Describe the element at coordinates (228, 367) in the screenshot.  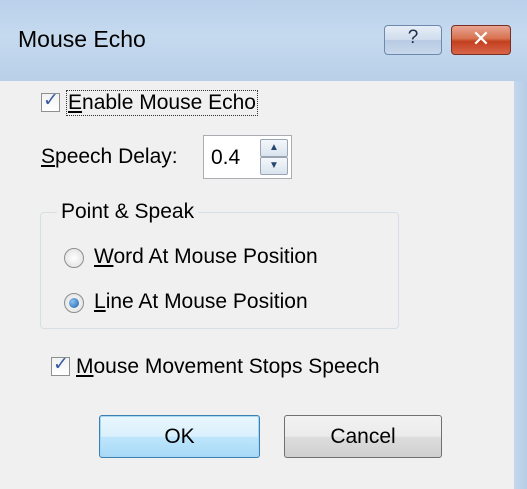
I see `mouse-movement-stops-speech-label: Mouse Movement Stops Speech` at that location.